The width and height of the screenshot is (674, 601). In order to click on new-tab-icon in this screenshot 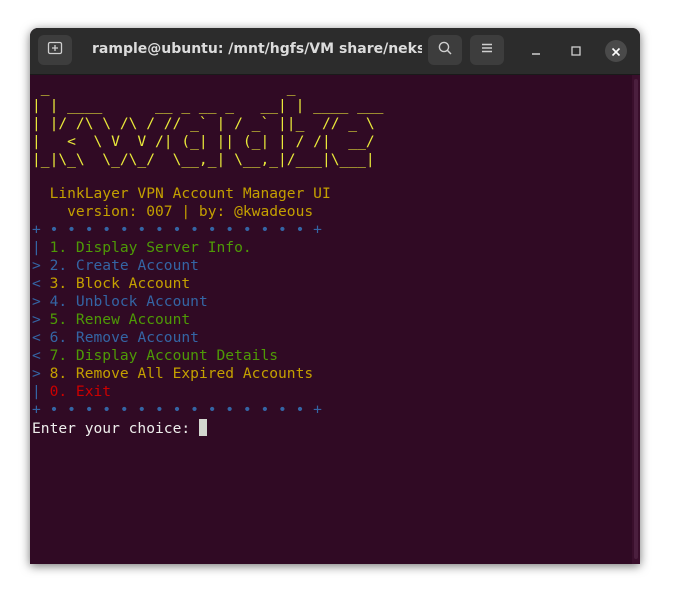, I will do `click(55, 50)`.